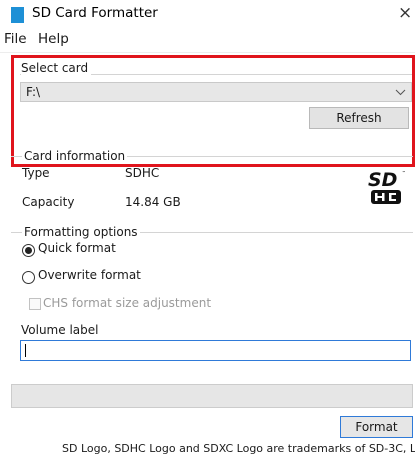  Describe the element at coordinates (127, 303) in the screenshot. I see `chs-adjustment-label: CHS format size adjustment` at that location.